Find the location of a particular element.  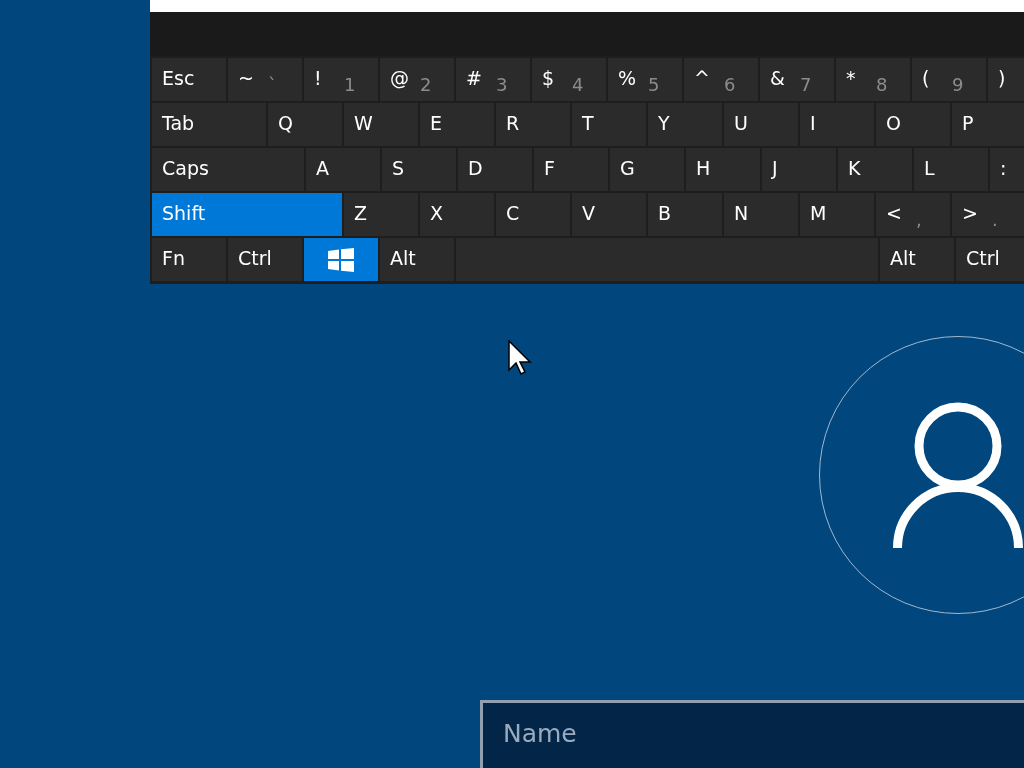

key: < , is located at coordinates (913, 214).